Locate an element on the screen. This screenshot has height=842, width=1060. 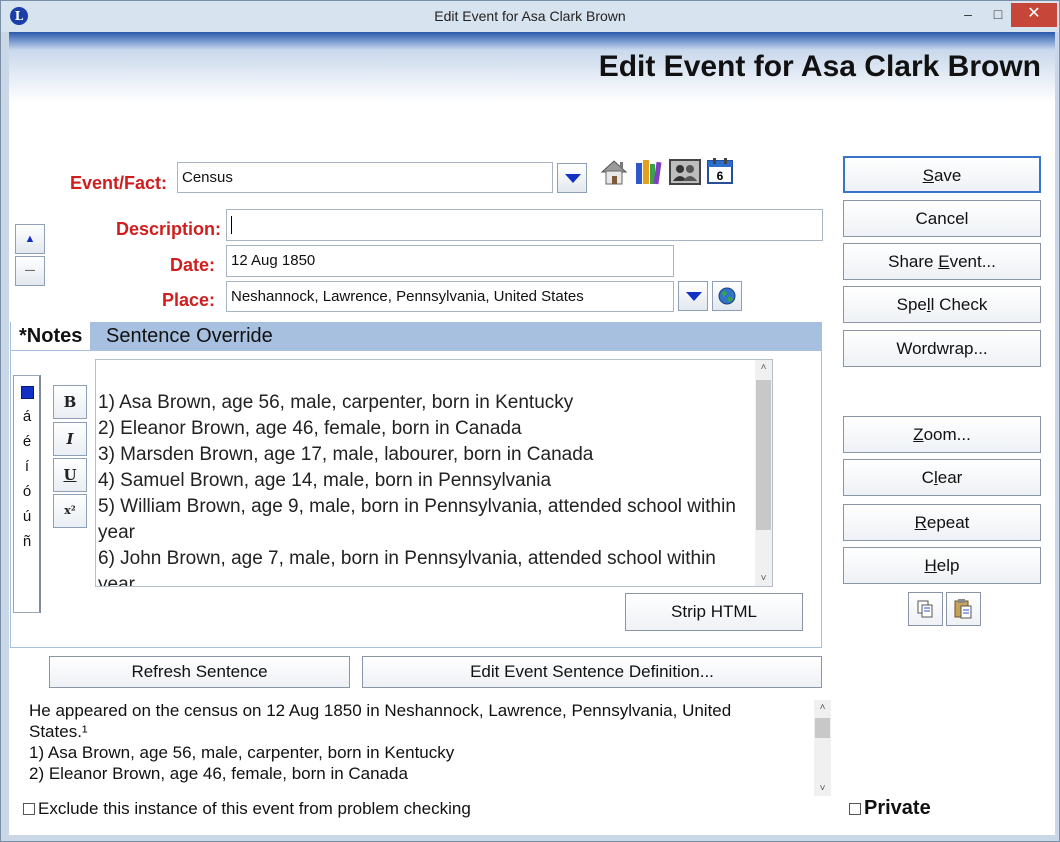
collapse-button: — is located at coordinates (30, 271).